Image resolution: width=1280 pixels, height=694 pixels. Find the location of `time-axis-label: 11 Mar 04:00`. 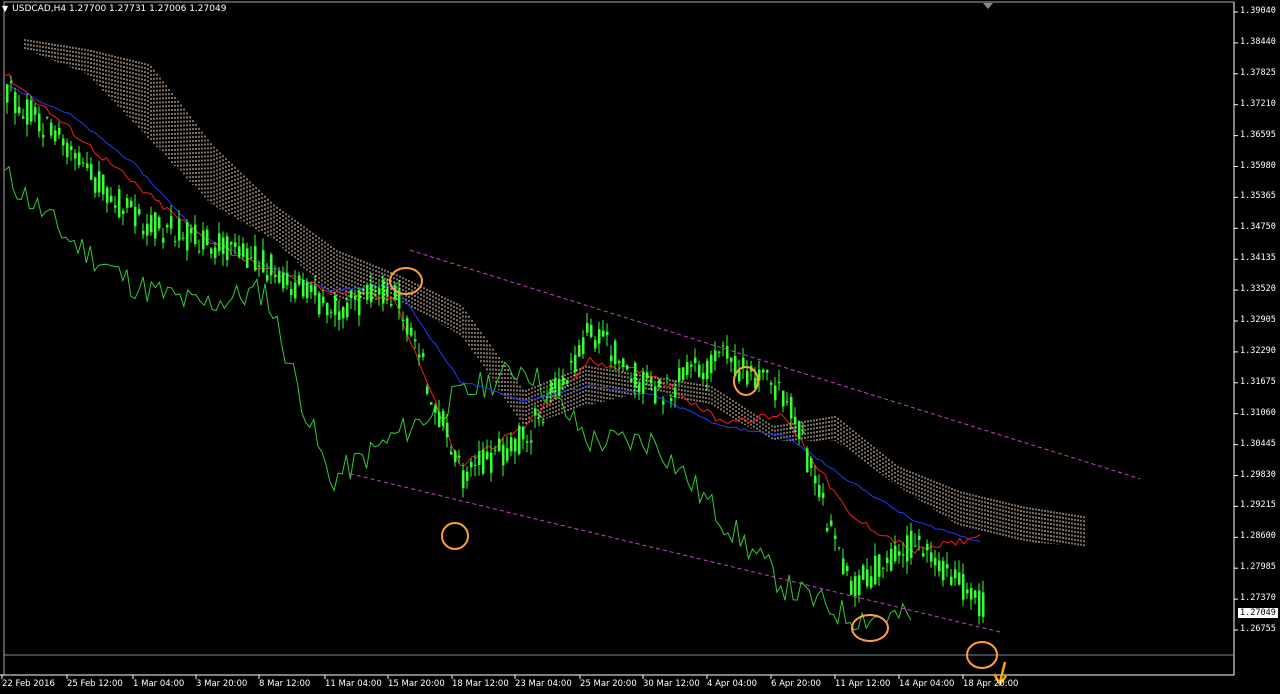

time-axis-label: 11 Mar 04:00 is located at coordinates (353, 684).